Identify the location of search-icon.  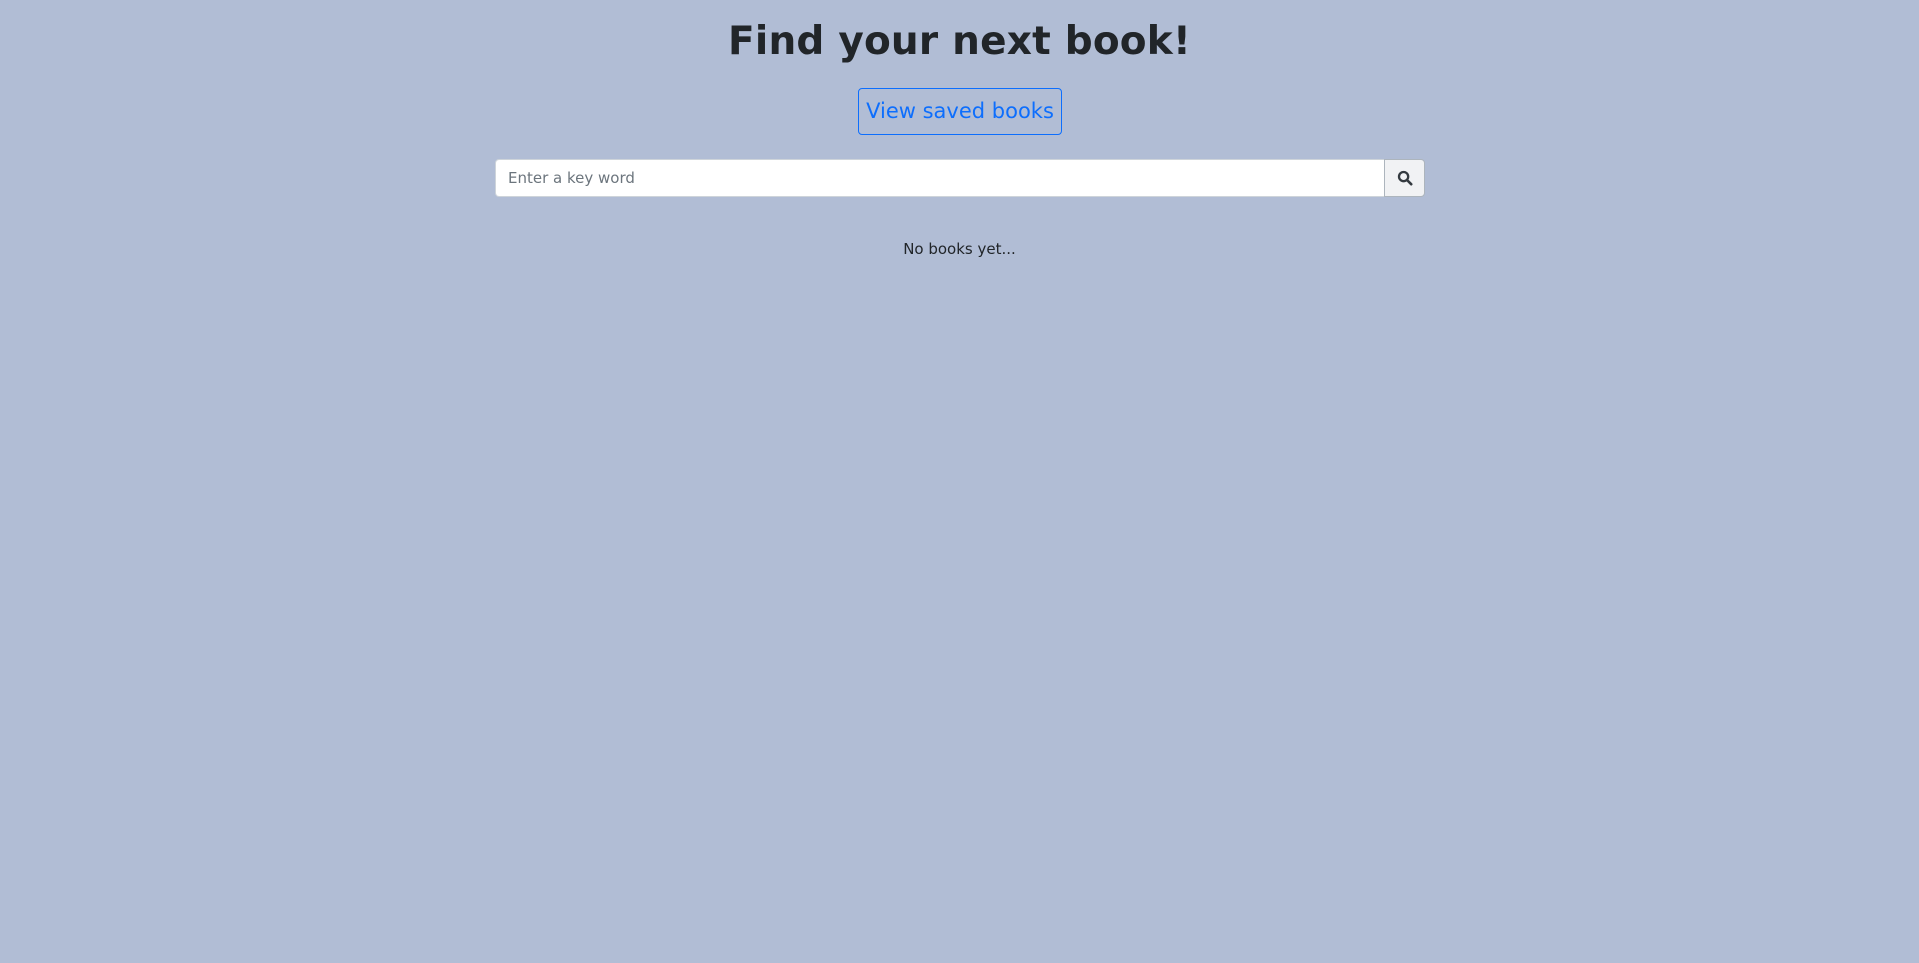
(1404, 178).